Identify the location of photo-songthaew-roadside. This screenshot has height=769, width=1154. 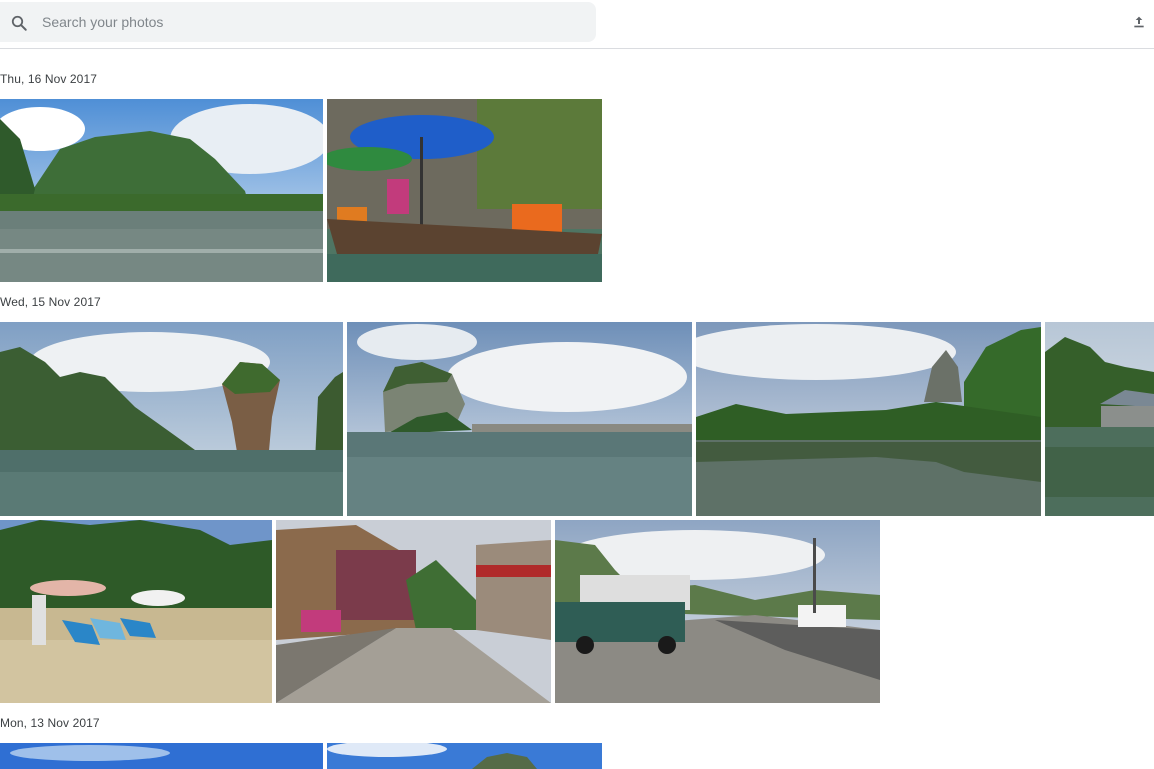
(717, 611).